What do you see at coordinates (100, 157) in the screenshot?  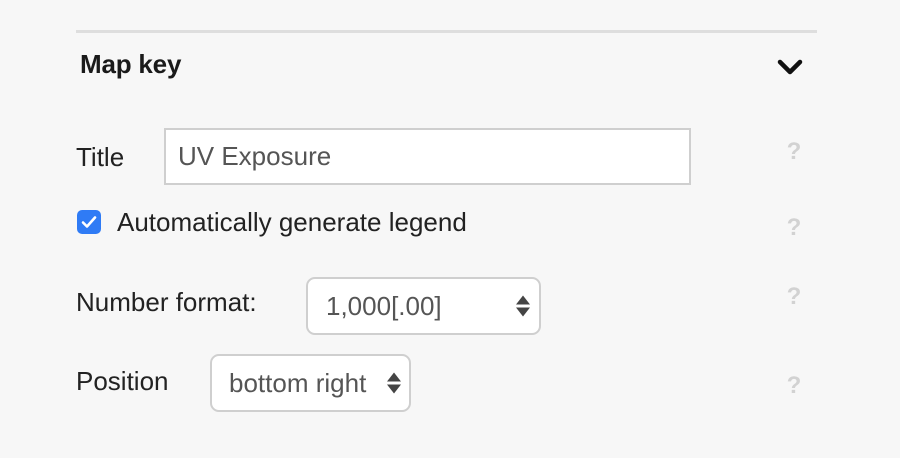 I see `title-label: Title` at bounding box center [100, 157].